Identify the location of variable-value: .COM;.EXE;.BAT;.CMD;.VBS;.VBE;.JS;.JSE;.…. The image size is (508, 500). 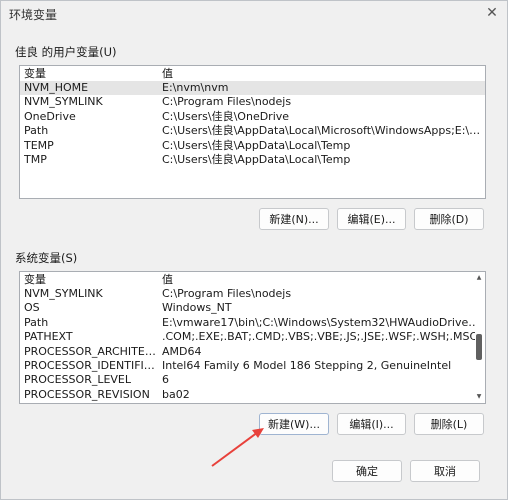
(320, 337).